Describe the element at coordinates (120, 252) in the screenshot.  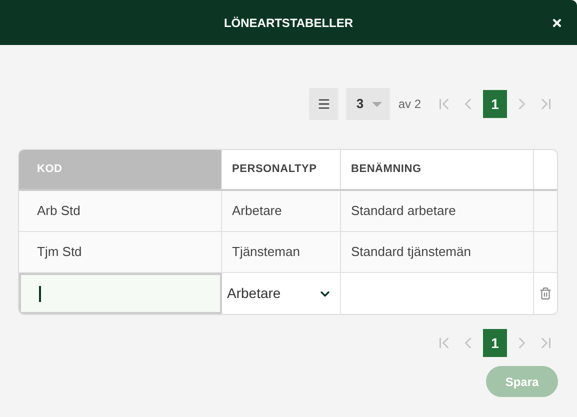
I see `table-cell: Tjm Std` at that location.